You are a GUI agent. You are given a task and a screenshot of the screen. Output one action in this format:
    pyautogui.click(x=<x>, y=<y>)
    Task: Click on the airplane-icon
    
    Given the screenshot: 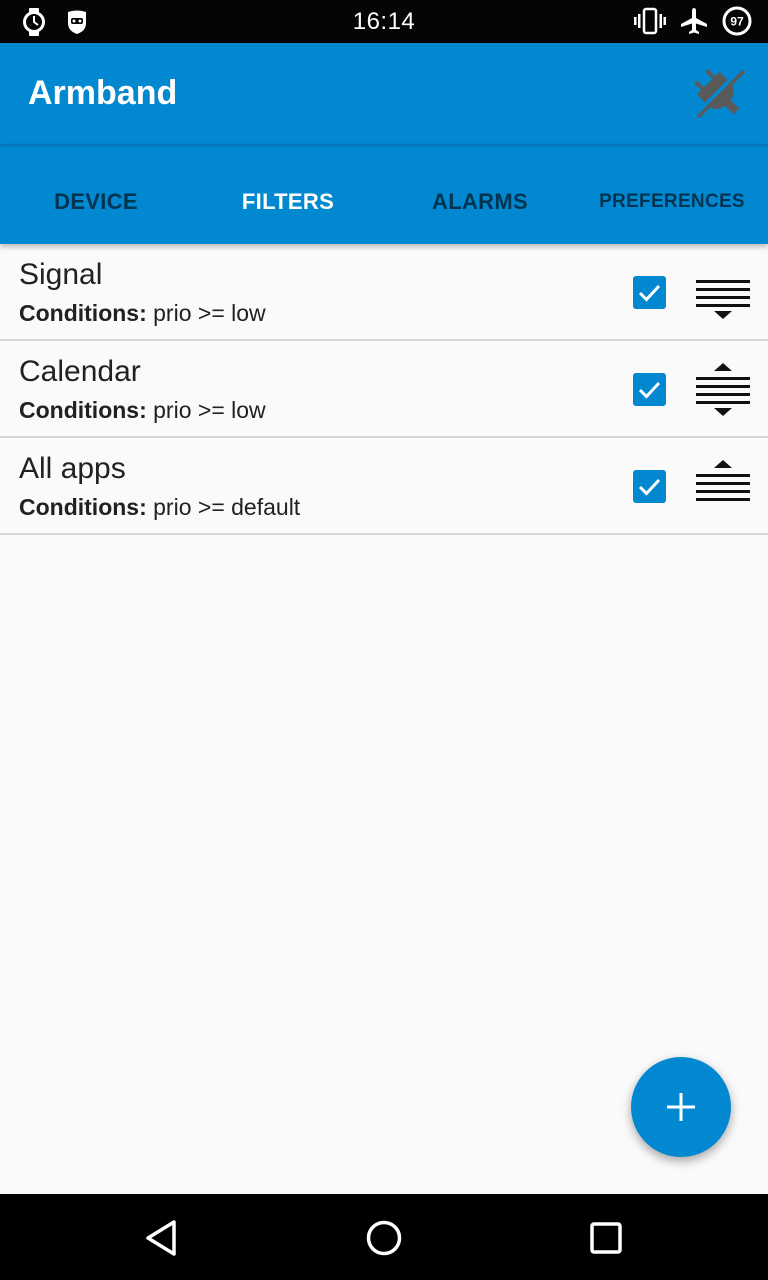 What is the action you would take?
    pyautogui.click(x=694, y=23)
    